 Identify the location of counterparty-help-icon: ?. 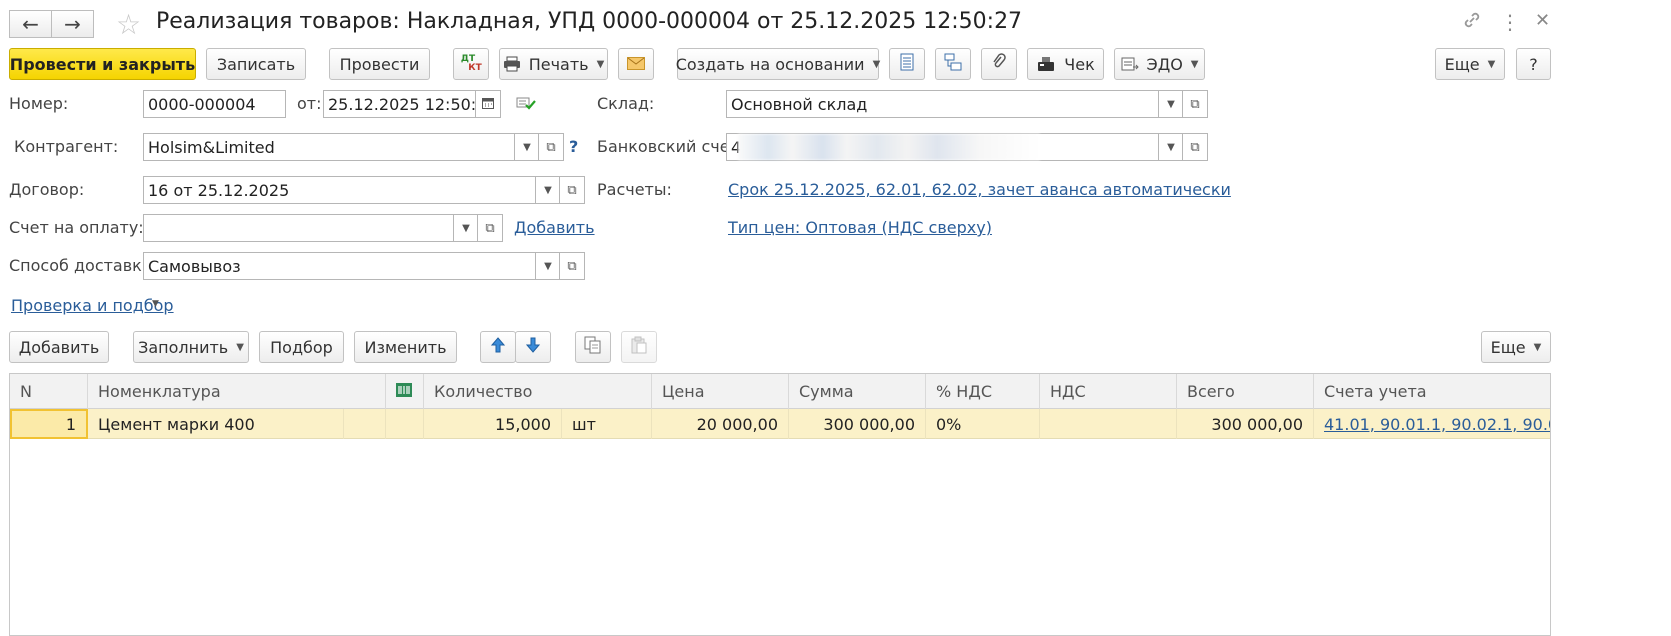
(573, 146).